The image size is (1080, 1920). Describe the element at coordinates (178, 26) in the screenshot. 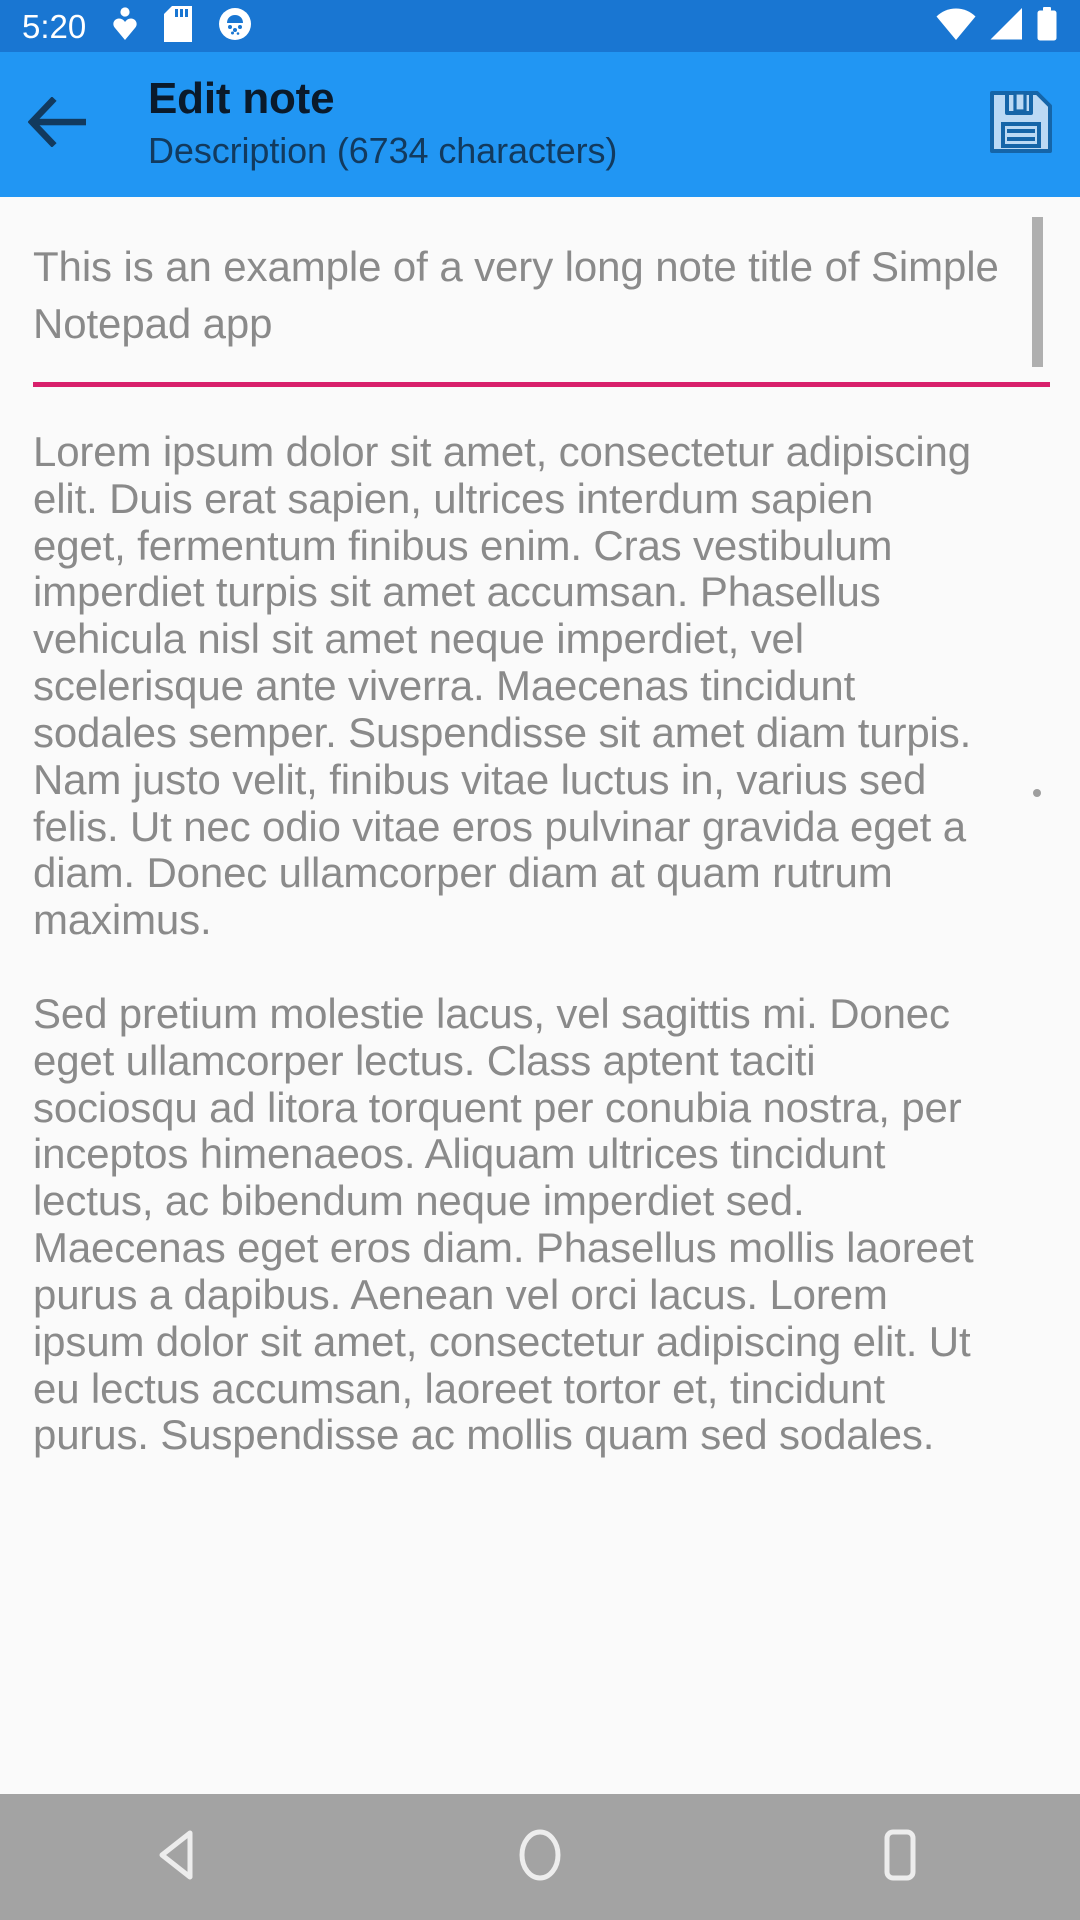

I see `sd-card-icon` at that location.